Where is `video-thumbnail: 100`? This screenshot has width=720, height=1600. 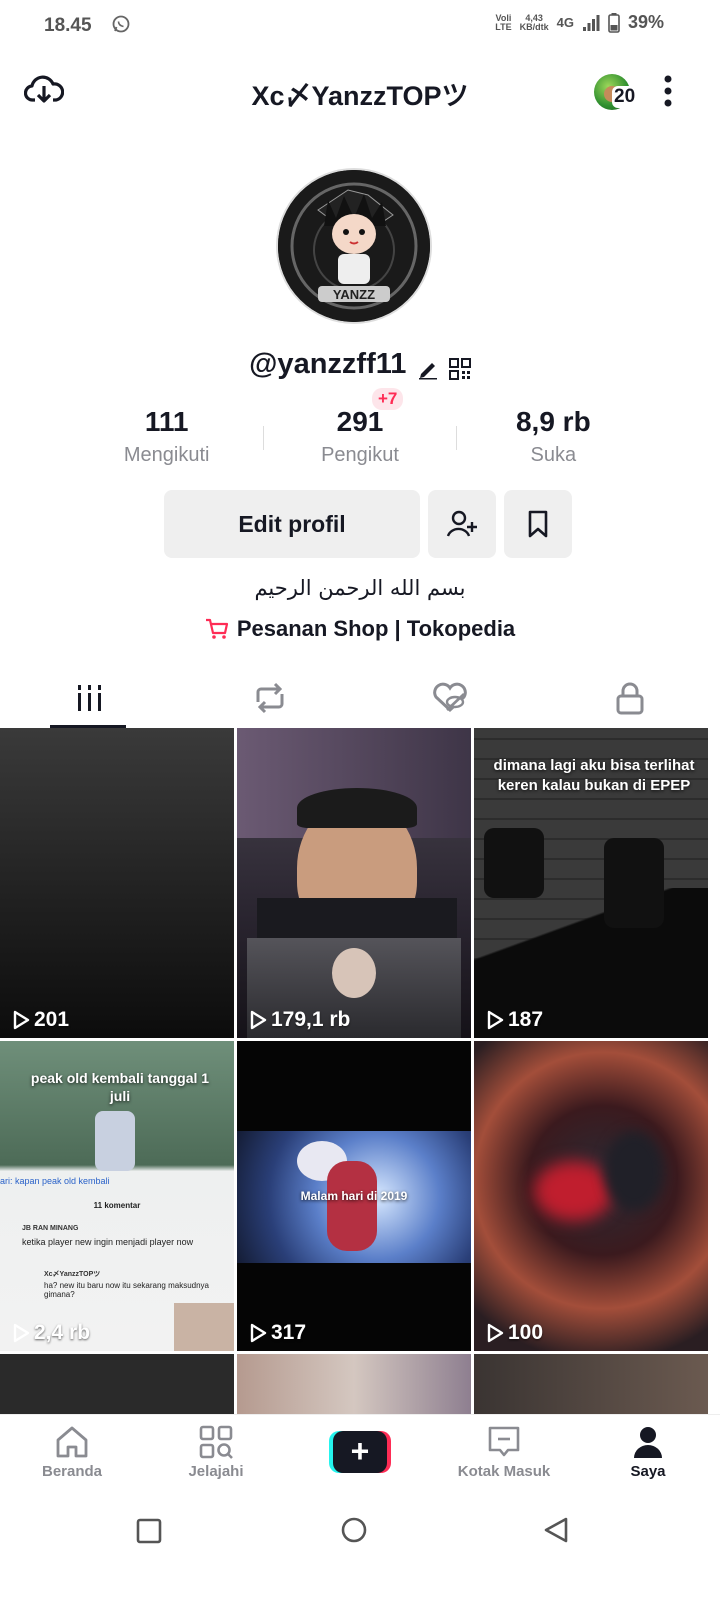 video-thumbnail: 100 is located at coordinates (591, 1196).